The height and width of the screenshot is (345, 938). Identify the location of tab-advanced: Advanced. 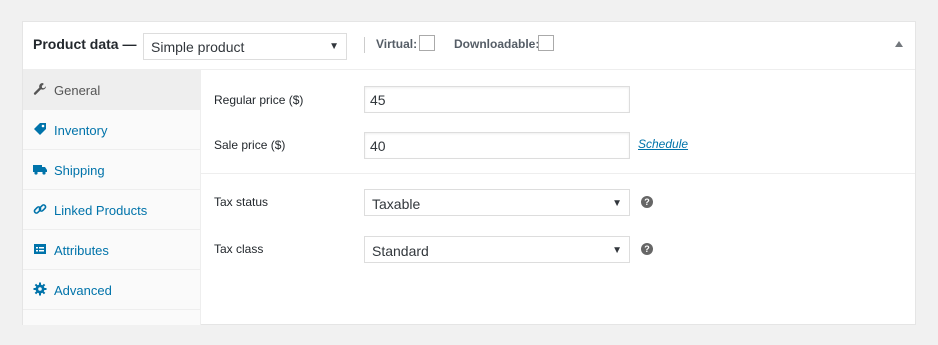
(111, 290).